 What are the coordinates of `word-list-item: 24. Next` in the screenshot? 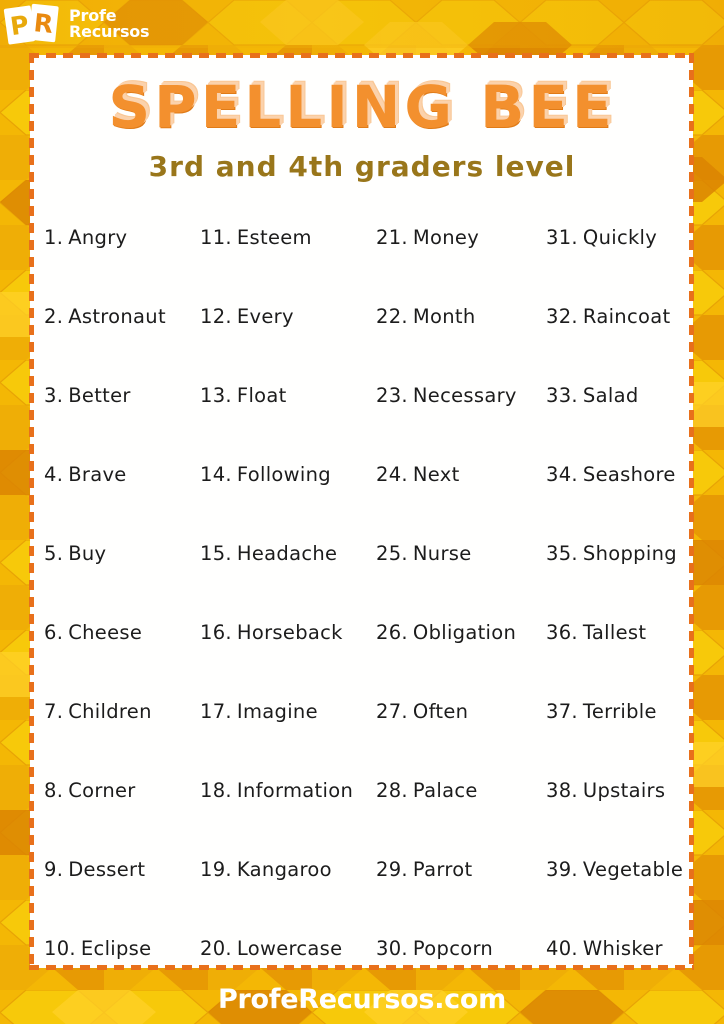 It's located at (461, 475).